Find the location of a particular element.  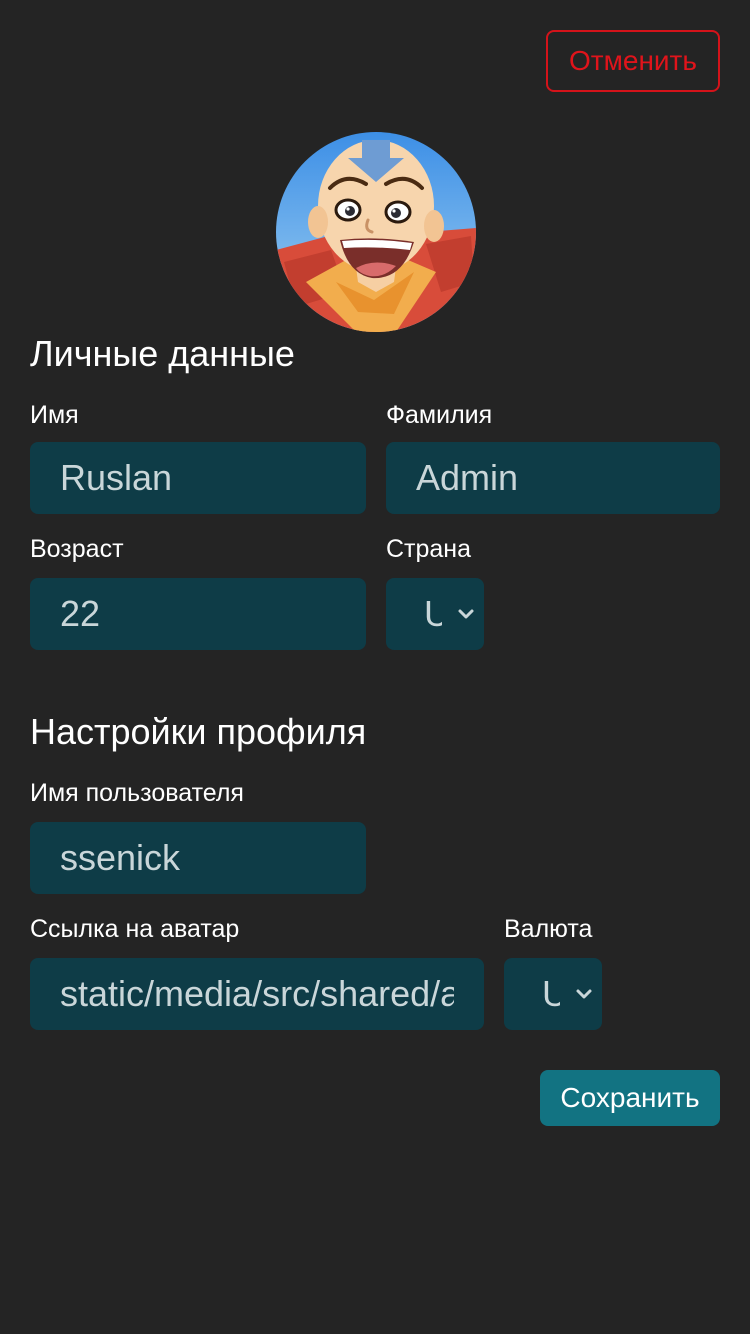

username-label: Имя пользователя is located at coordinates (137, 793).